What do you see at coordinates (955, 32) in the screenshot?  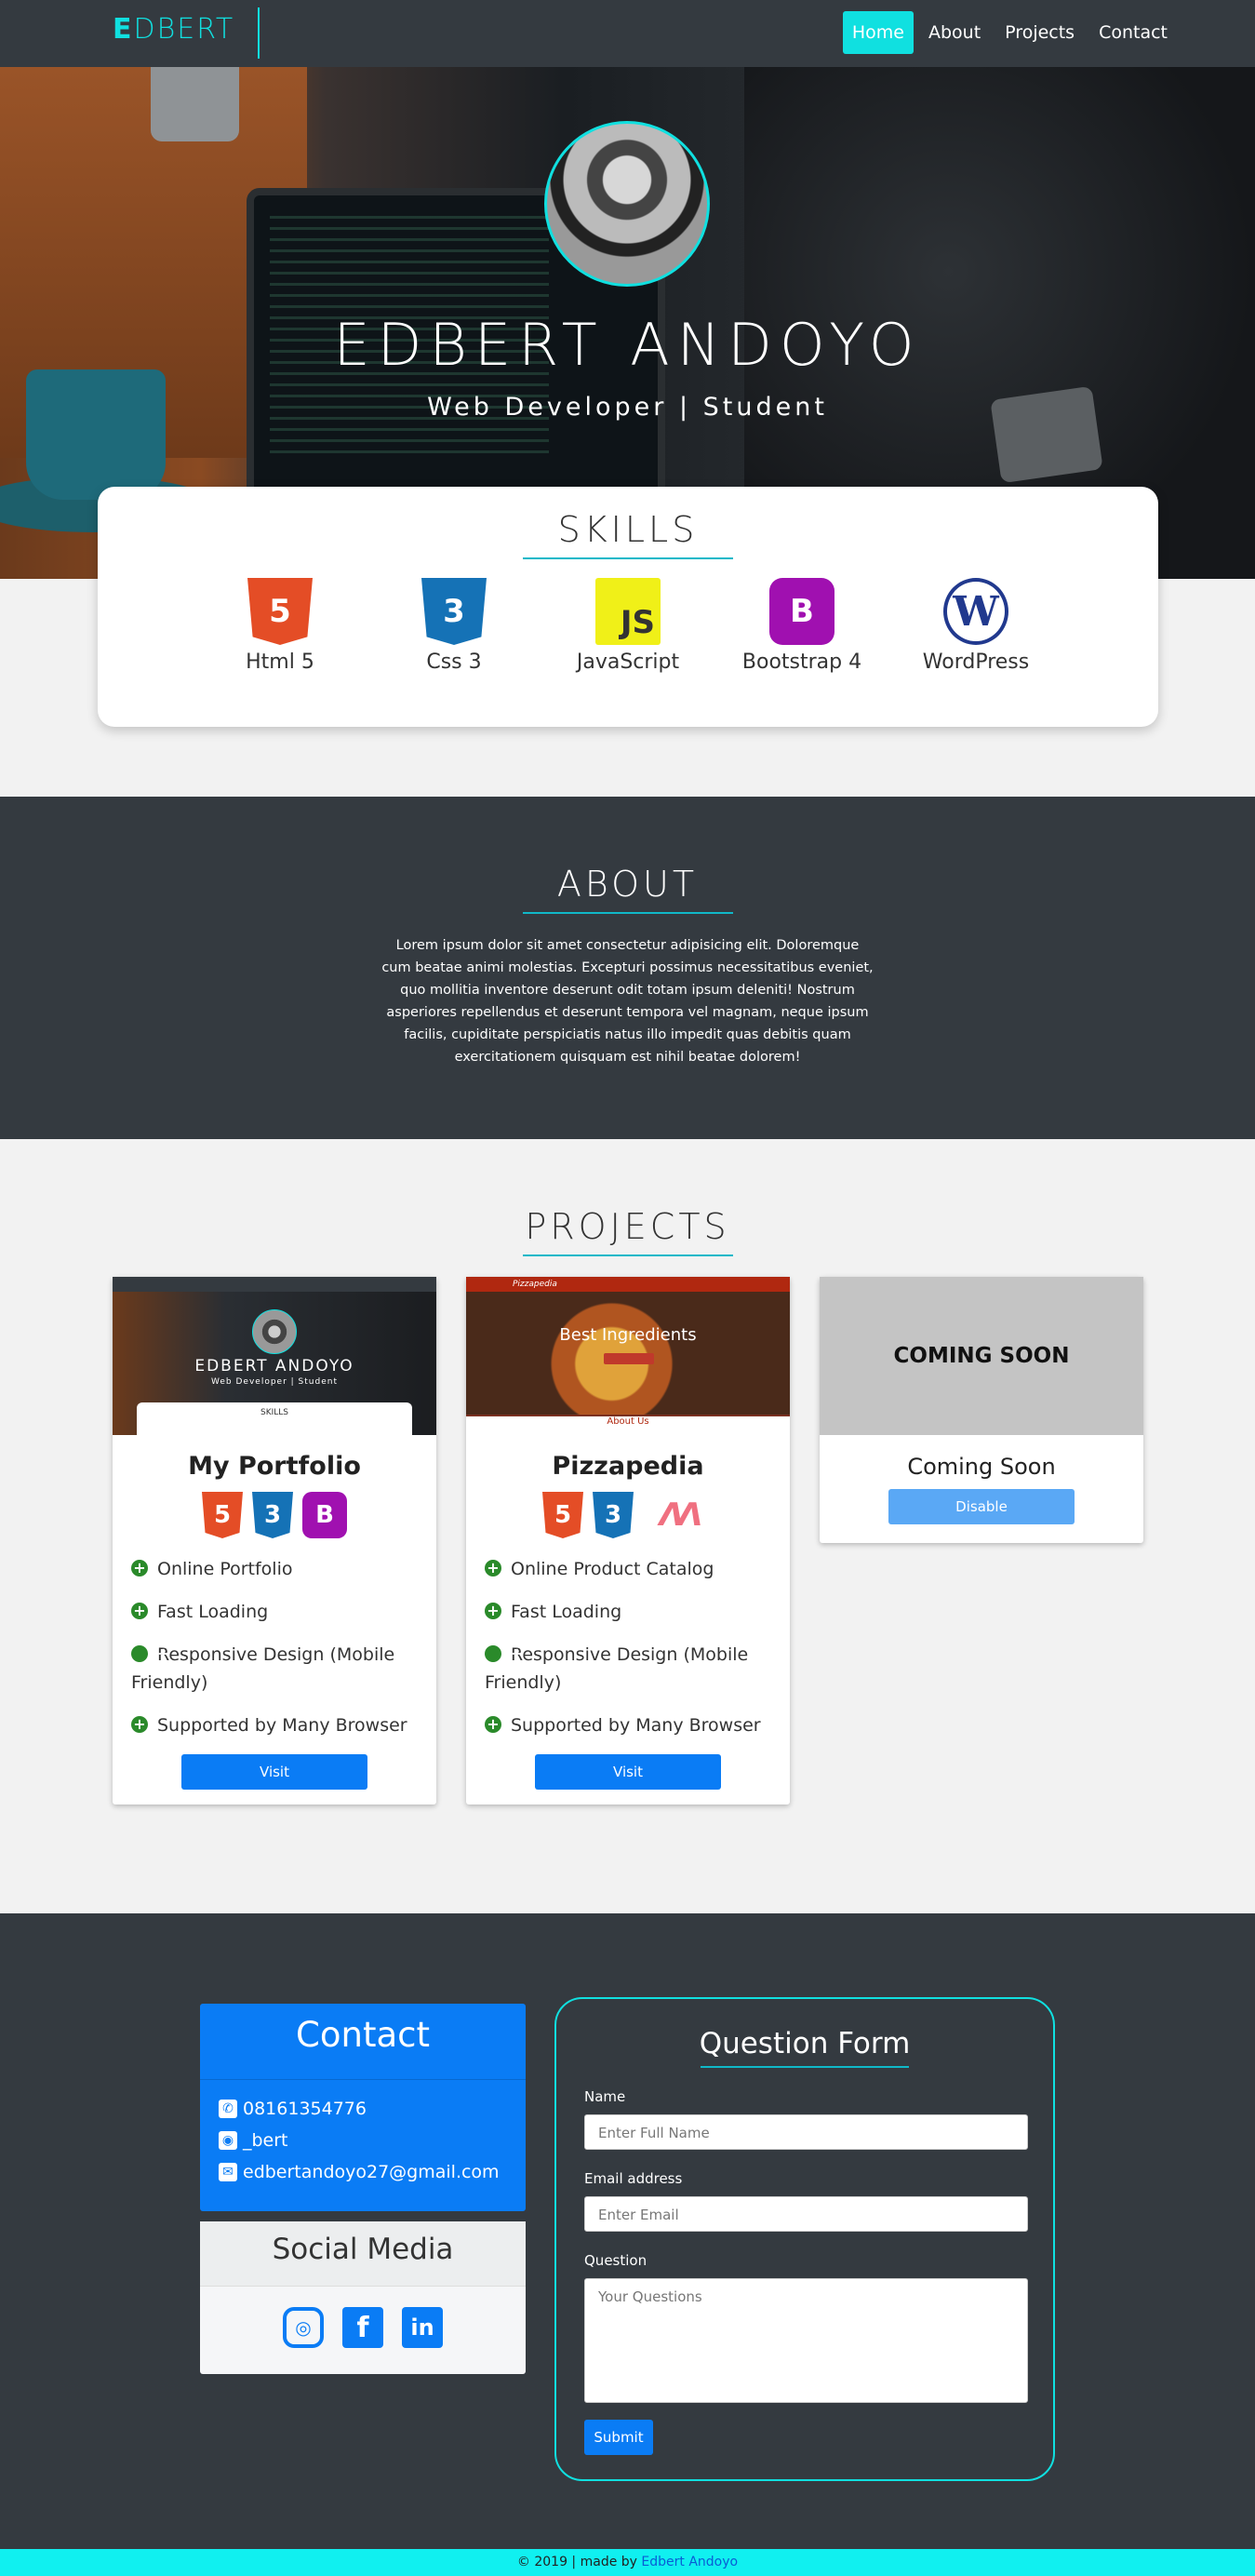 I see `nav-about: About` at bounding box center [955, 32].